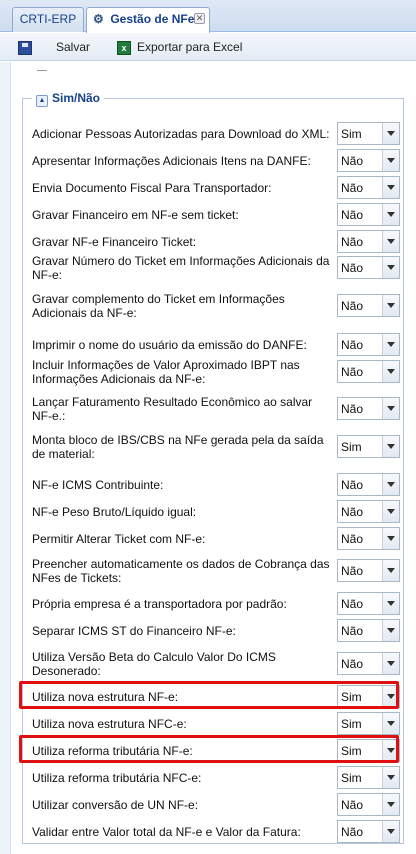 The width and height of the screenshot is (416, 854). Describe the element at coordinates (42, 70) in the screenshot. I see `divider` at that location.